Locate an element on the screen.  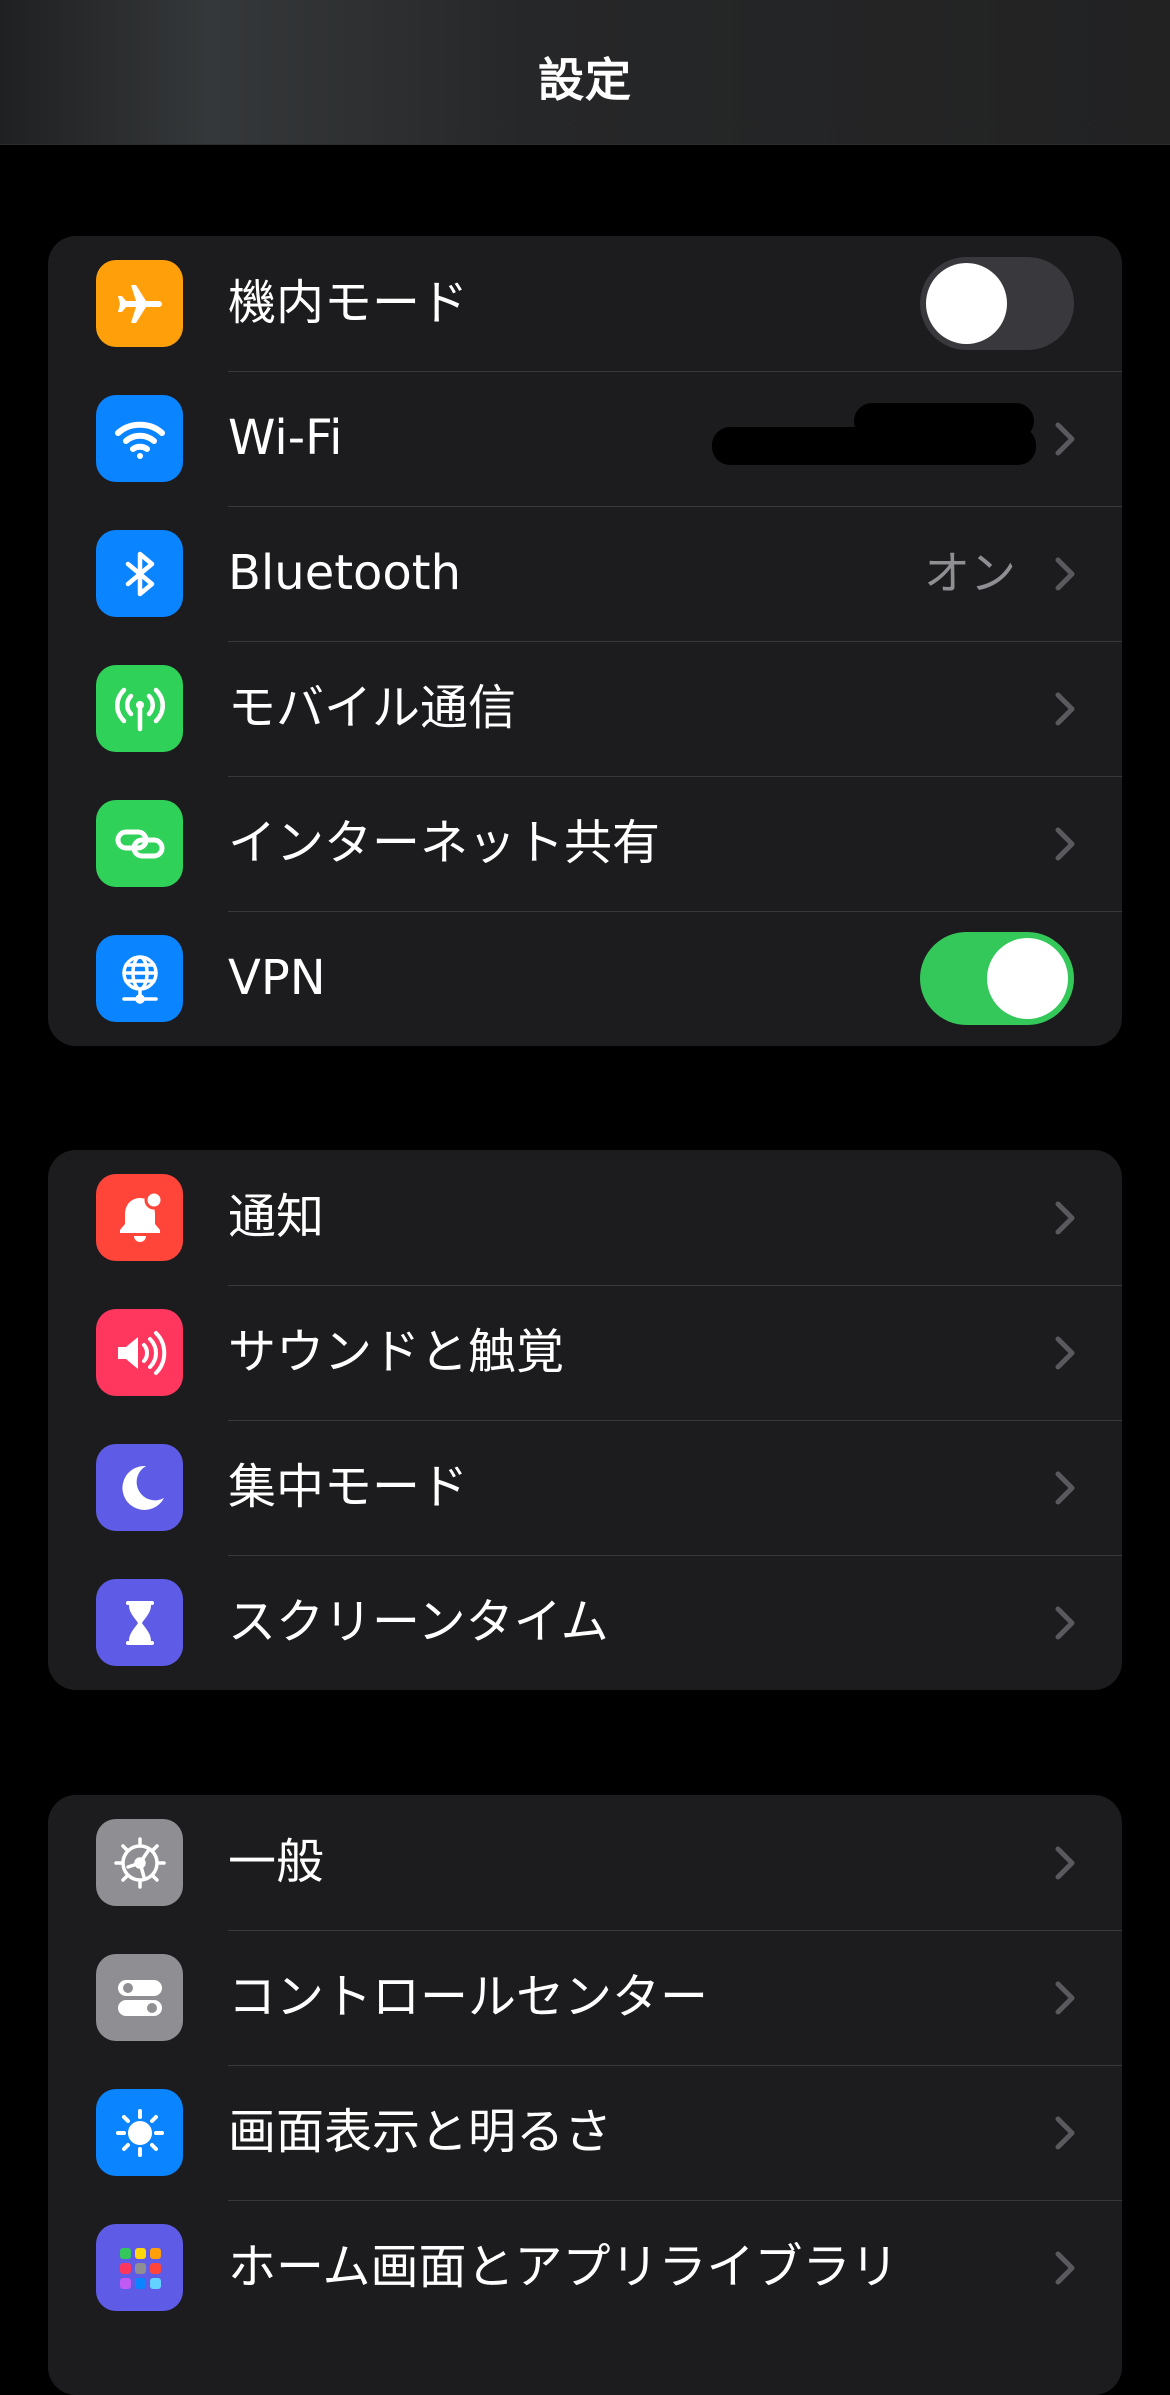
row-display-brightness: 画面表示と明るさ is located at coordinates (585, 2132).